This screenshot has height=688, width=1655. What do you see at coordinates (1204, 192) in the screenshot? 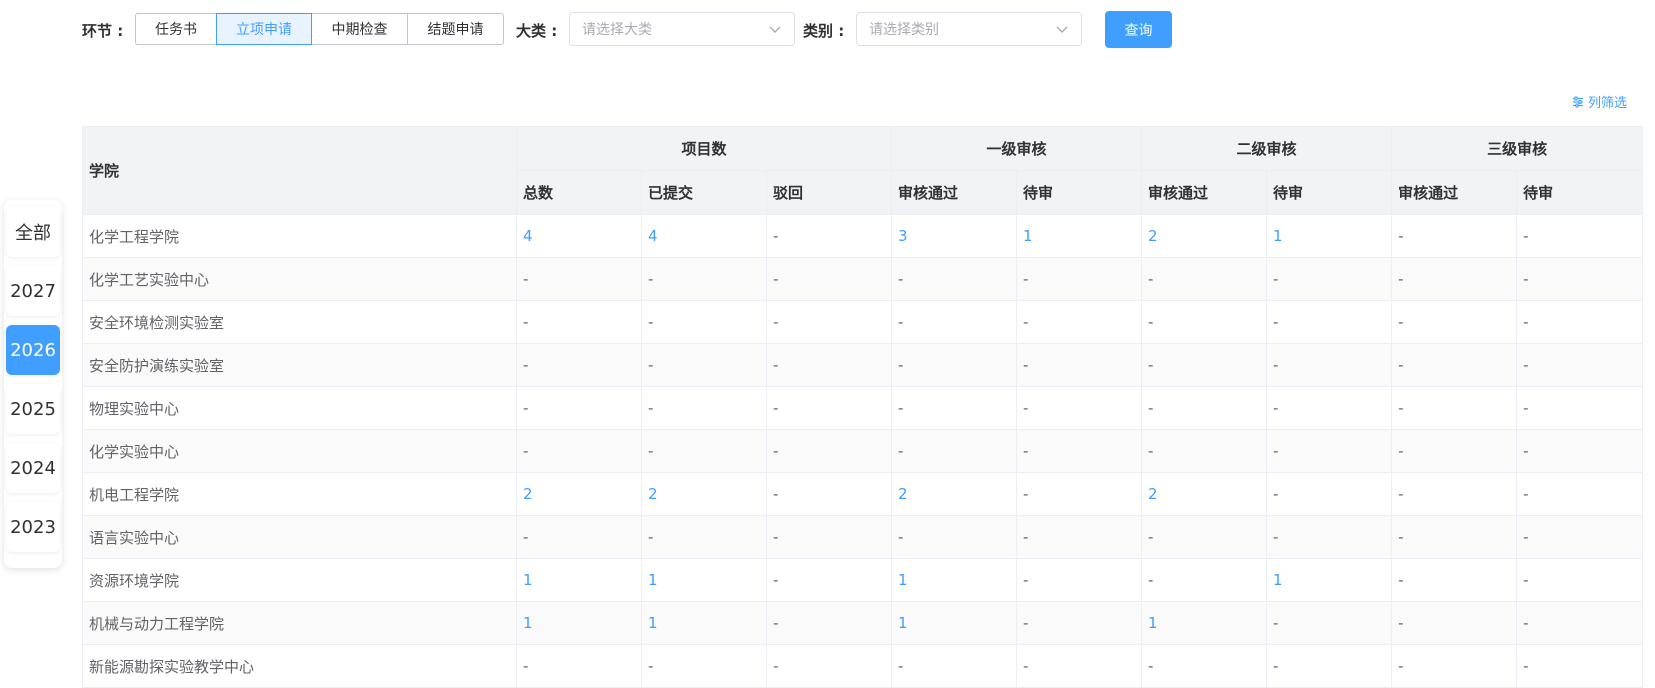
I see `l2-approved-column-header: 审核通过` at bounding box center [1204, 192].